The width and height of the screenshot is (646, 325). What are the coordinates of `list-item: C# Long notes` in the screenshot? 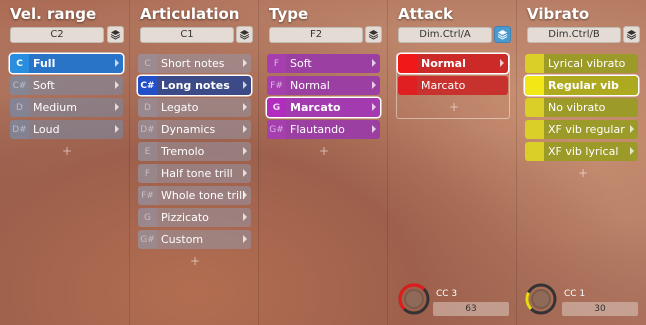 It's located at (194, 85).